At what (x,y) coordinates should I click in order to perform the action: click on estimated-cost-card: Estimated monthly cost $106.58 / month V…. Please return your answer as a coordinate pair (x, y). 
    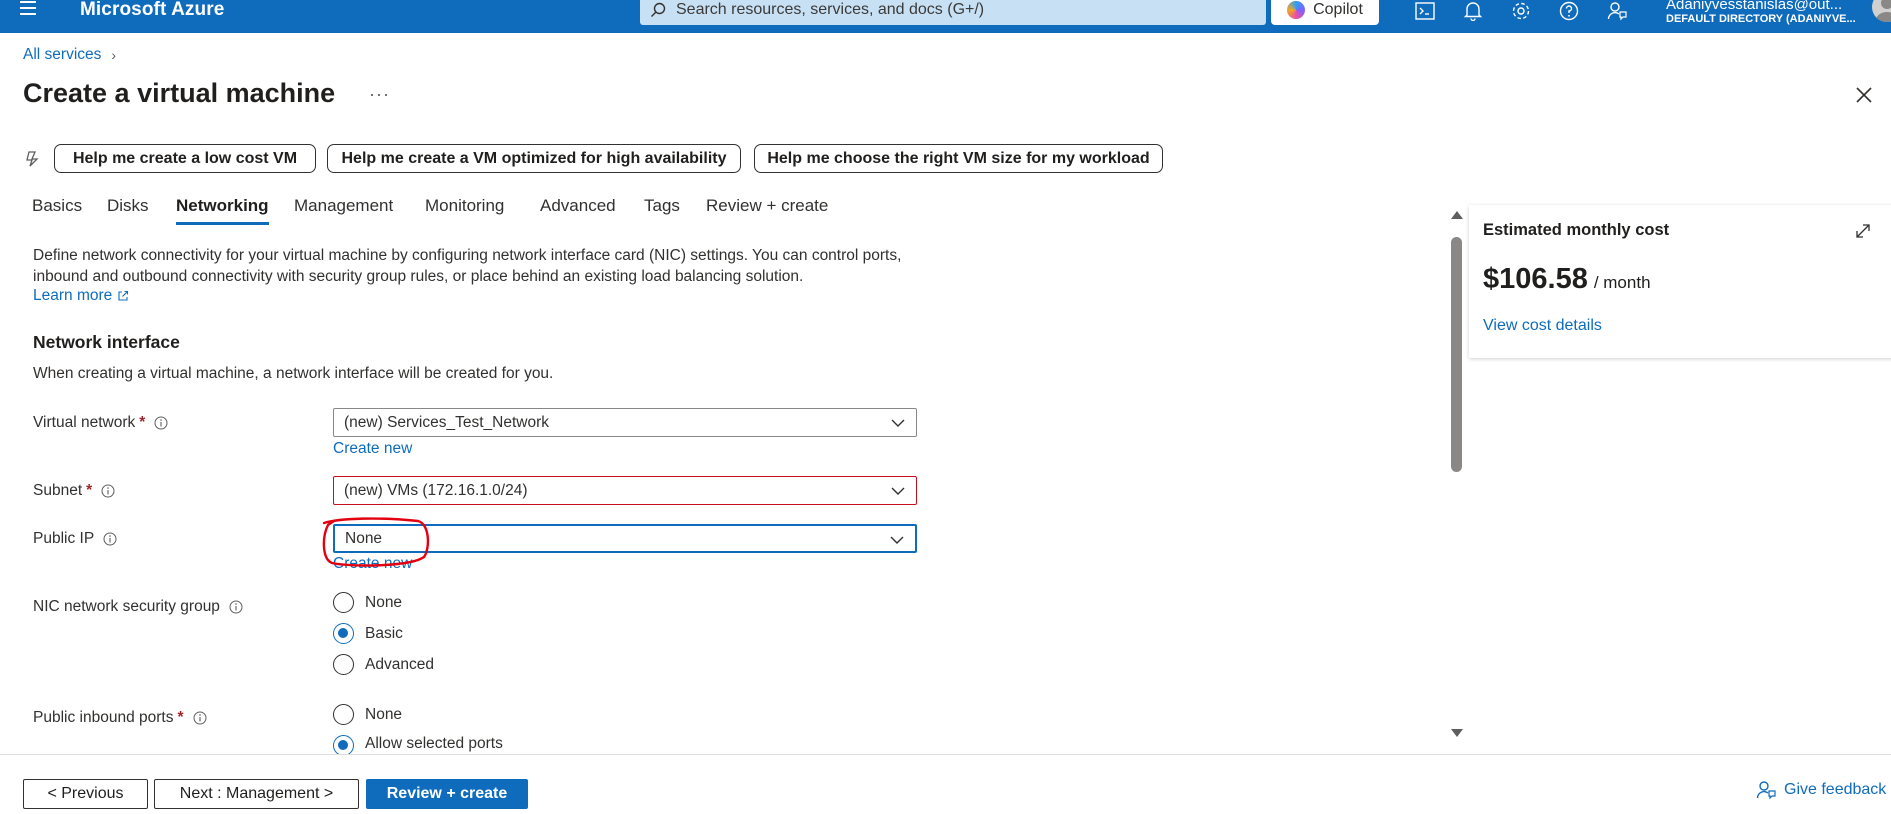
    Looking at the image, I should click on (1680, 281).